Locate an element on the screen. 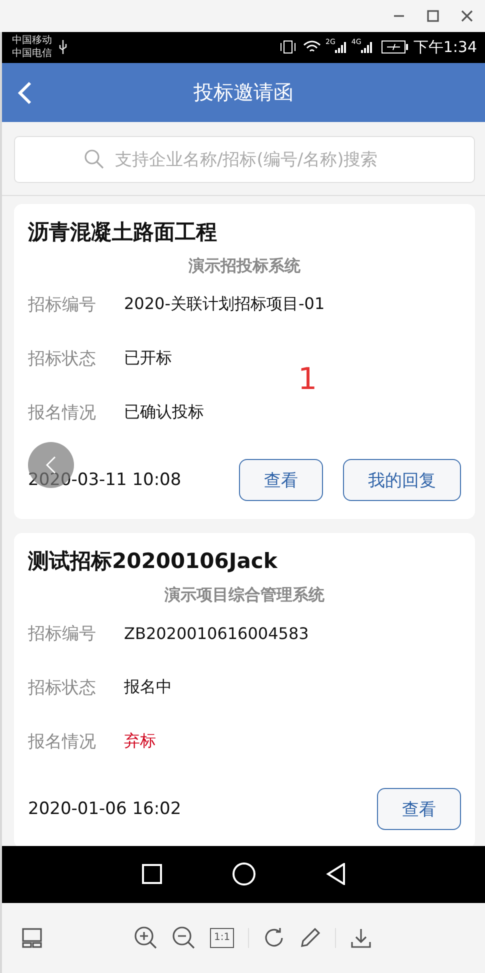 This screenshot has height=973, width=485. field-value: 已确认投标 is located at coordinates (164, 412).